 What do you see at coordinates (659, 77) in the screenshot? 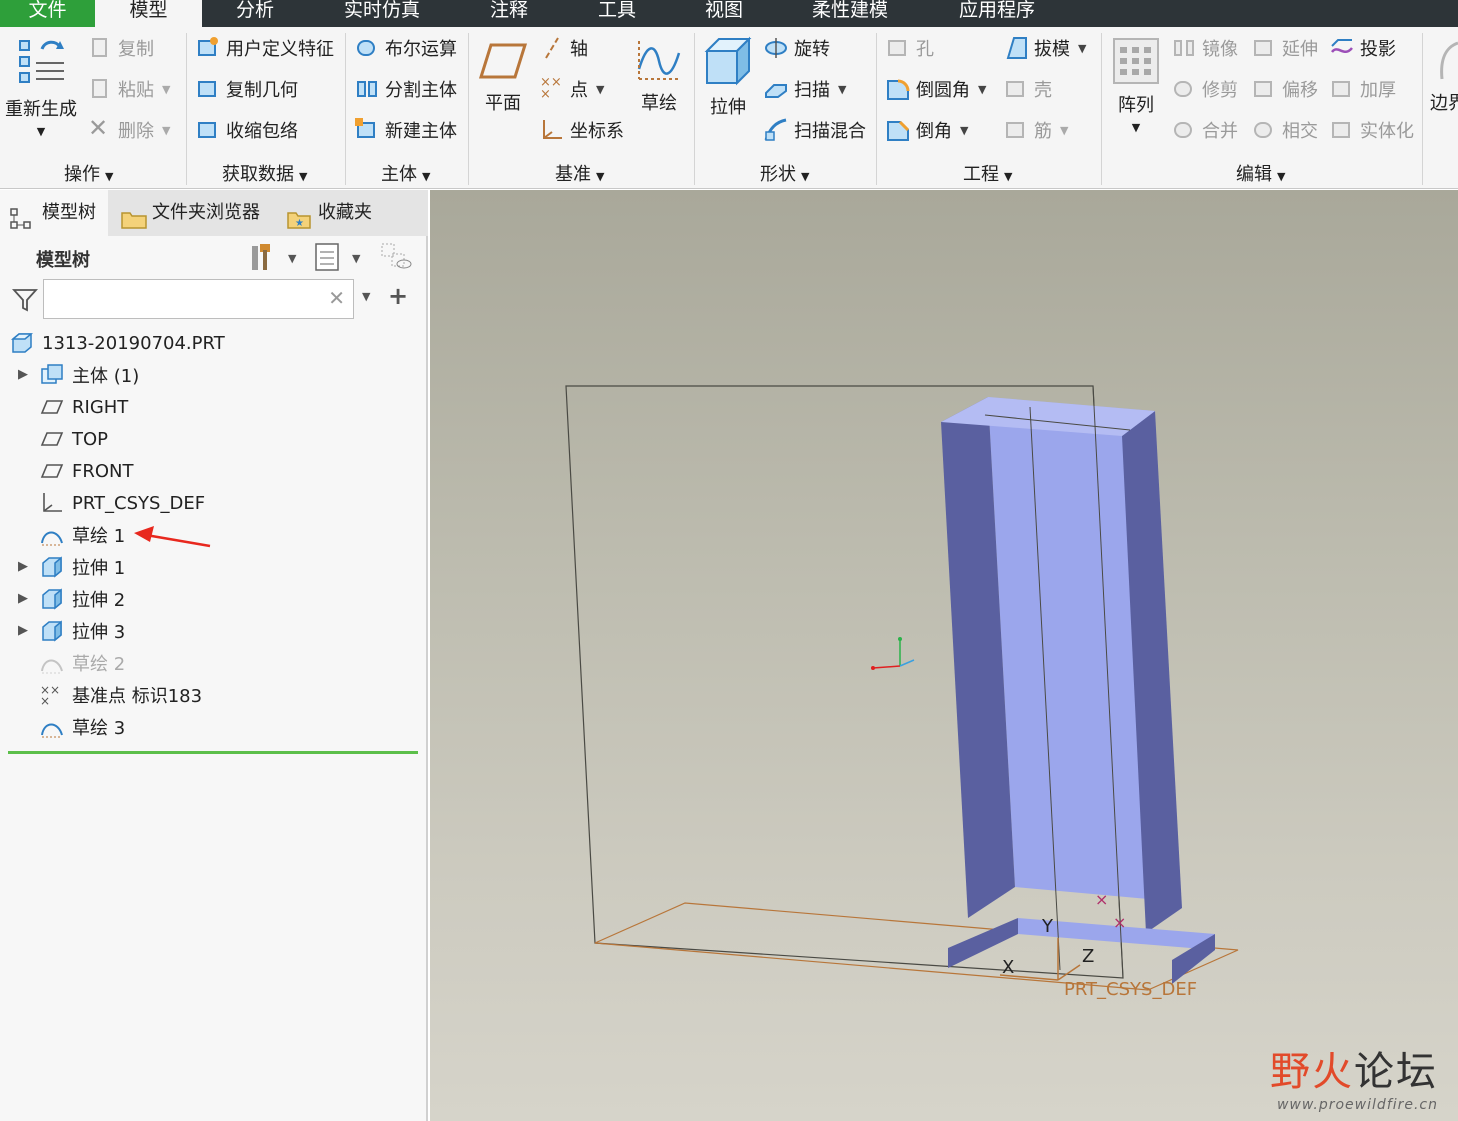
I see `sketch-button: 草绘` at bounding box center [659, 77].